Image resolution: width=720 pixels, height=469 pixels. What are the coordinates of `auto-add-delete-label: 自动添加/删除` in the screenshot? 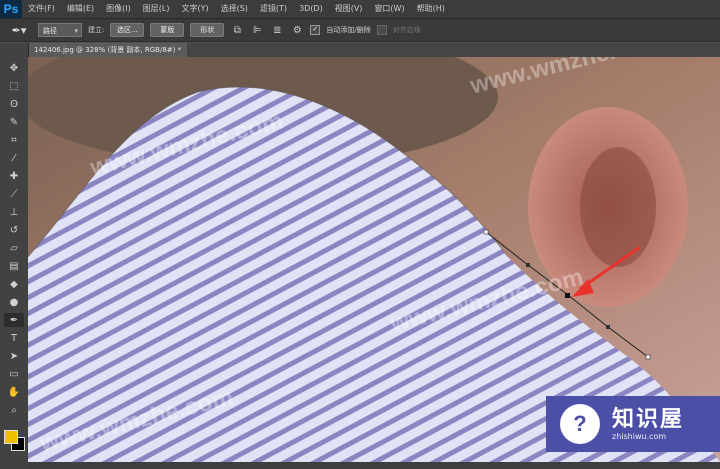 It's located at (348, 30).